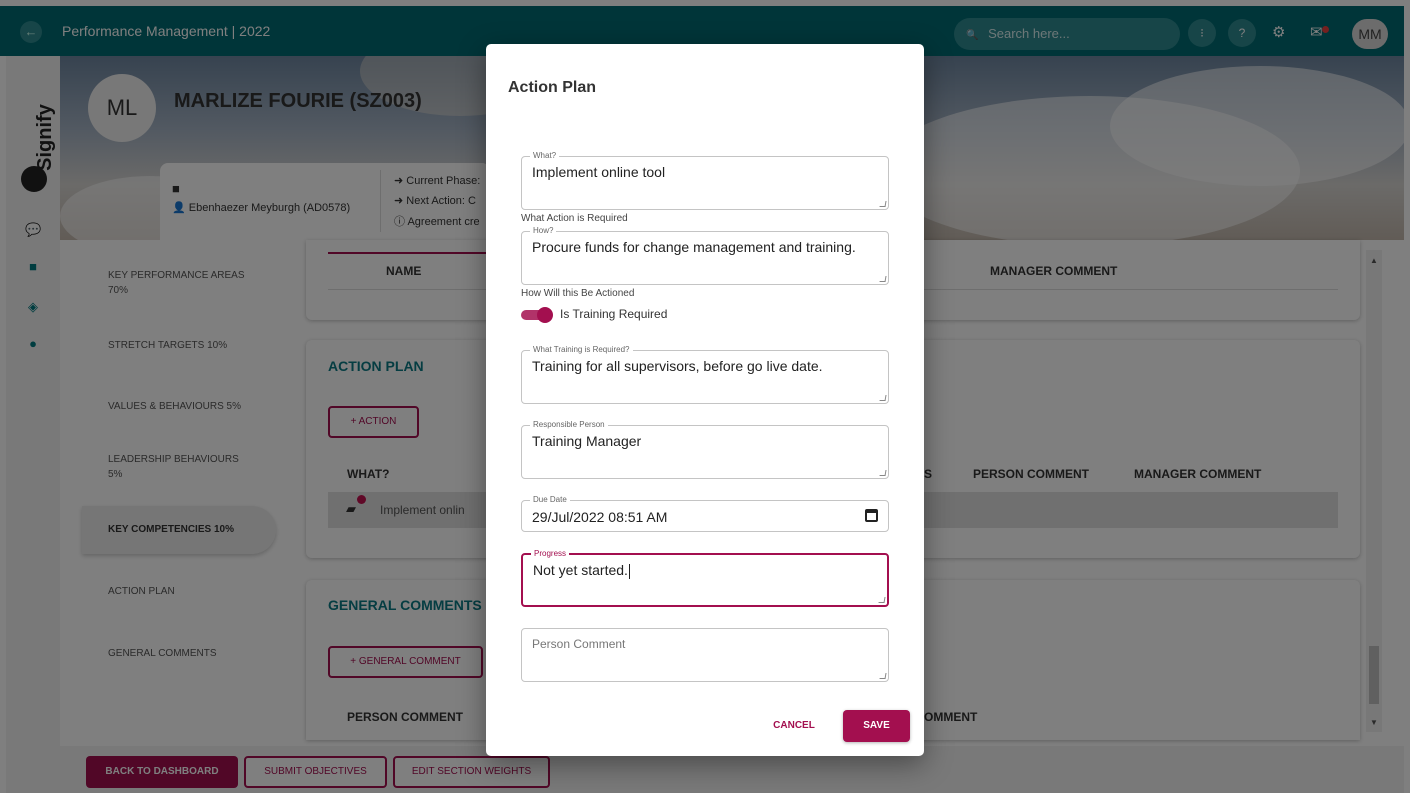 The height and width of the screenshot is (793, 1410). I want to click on what-field: What? Implement online tool, so click(705, 180).